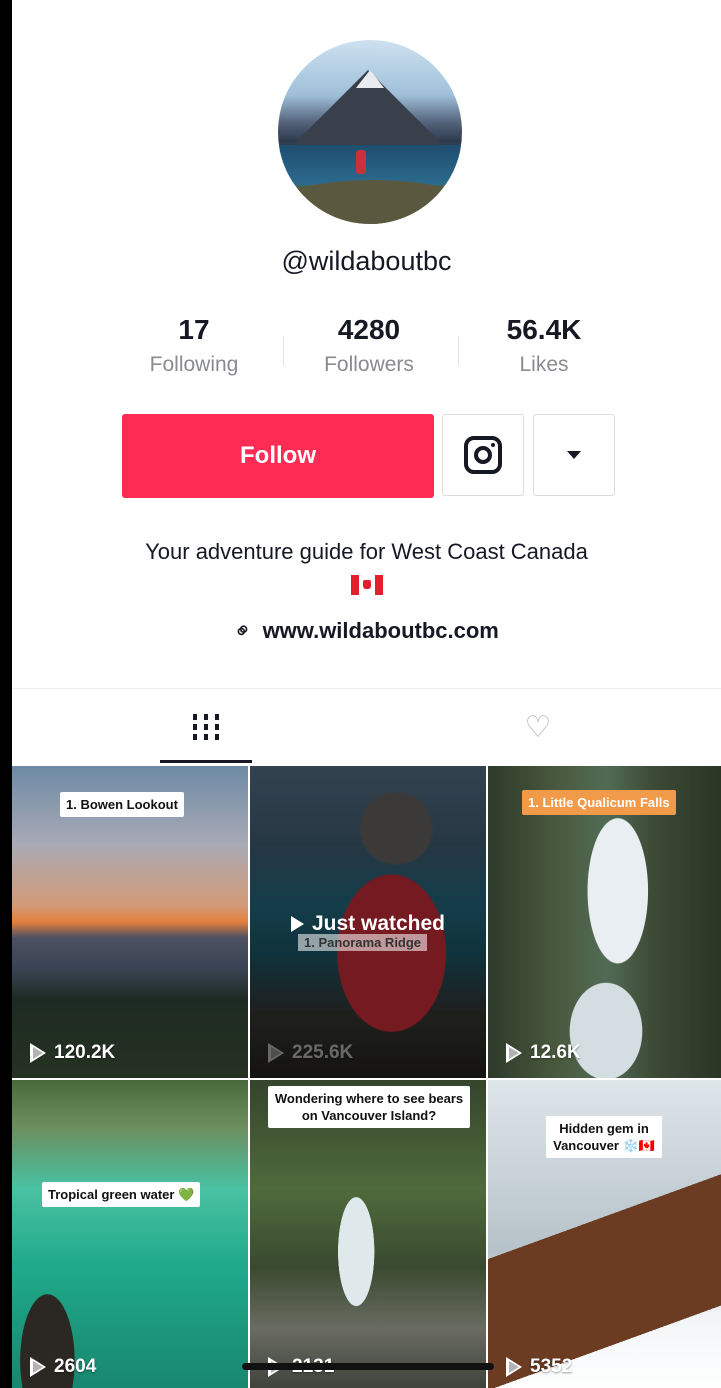  I want to click on tab-liked: ♡, so click(538, 727).